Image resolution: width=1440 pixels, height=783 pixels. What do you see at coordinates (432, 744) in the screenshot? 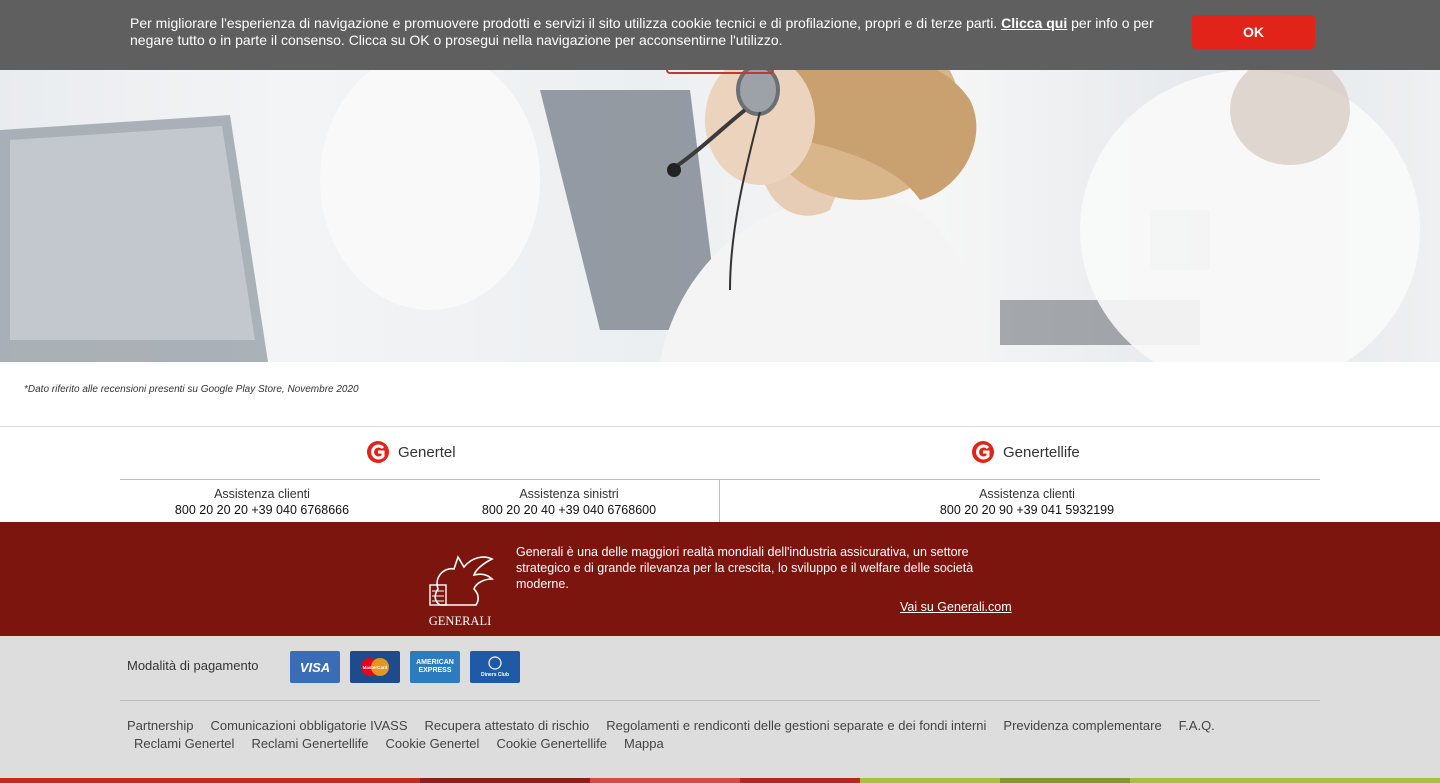
I see `footer-link-cookie-genertel: Cookie Genertel` at bounding box center [432, 744].